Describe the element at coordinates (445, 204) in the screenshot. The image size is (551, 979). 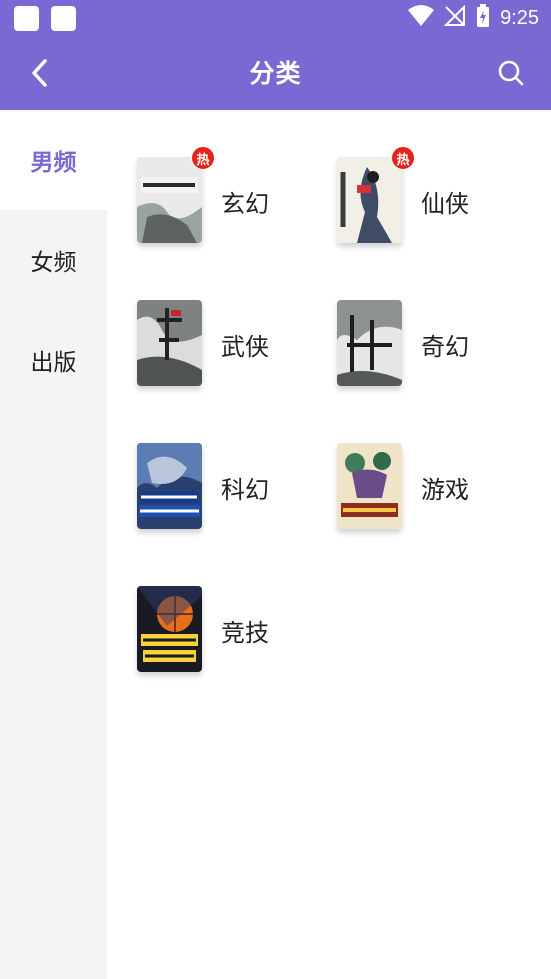
I see `category-label: 仙侠` at that location.